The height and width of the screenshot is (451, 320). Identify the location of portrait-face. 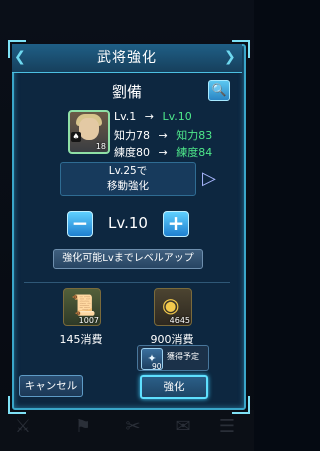
(89, 129).